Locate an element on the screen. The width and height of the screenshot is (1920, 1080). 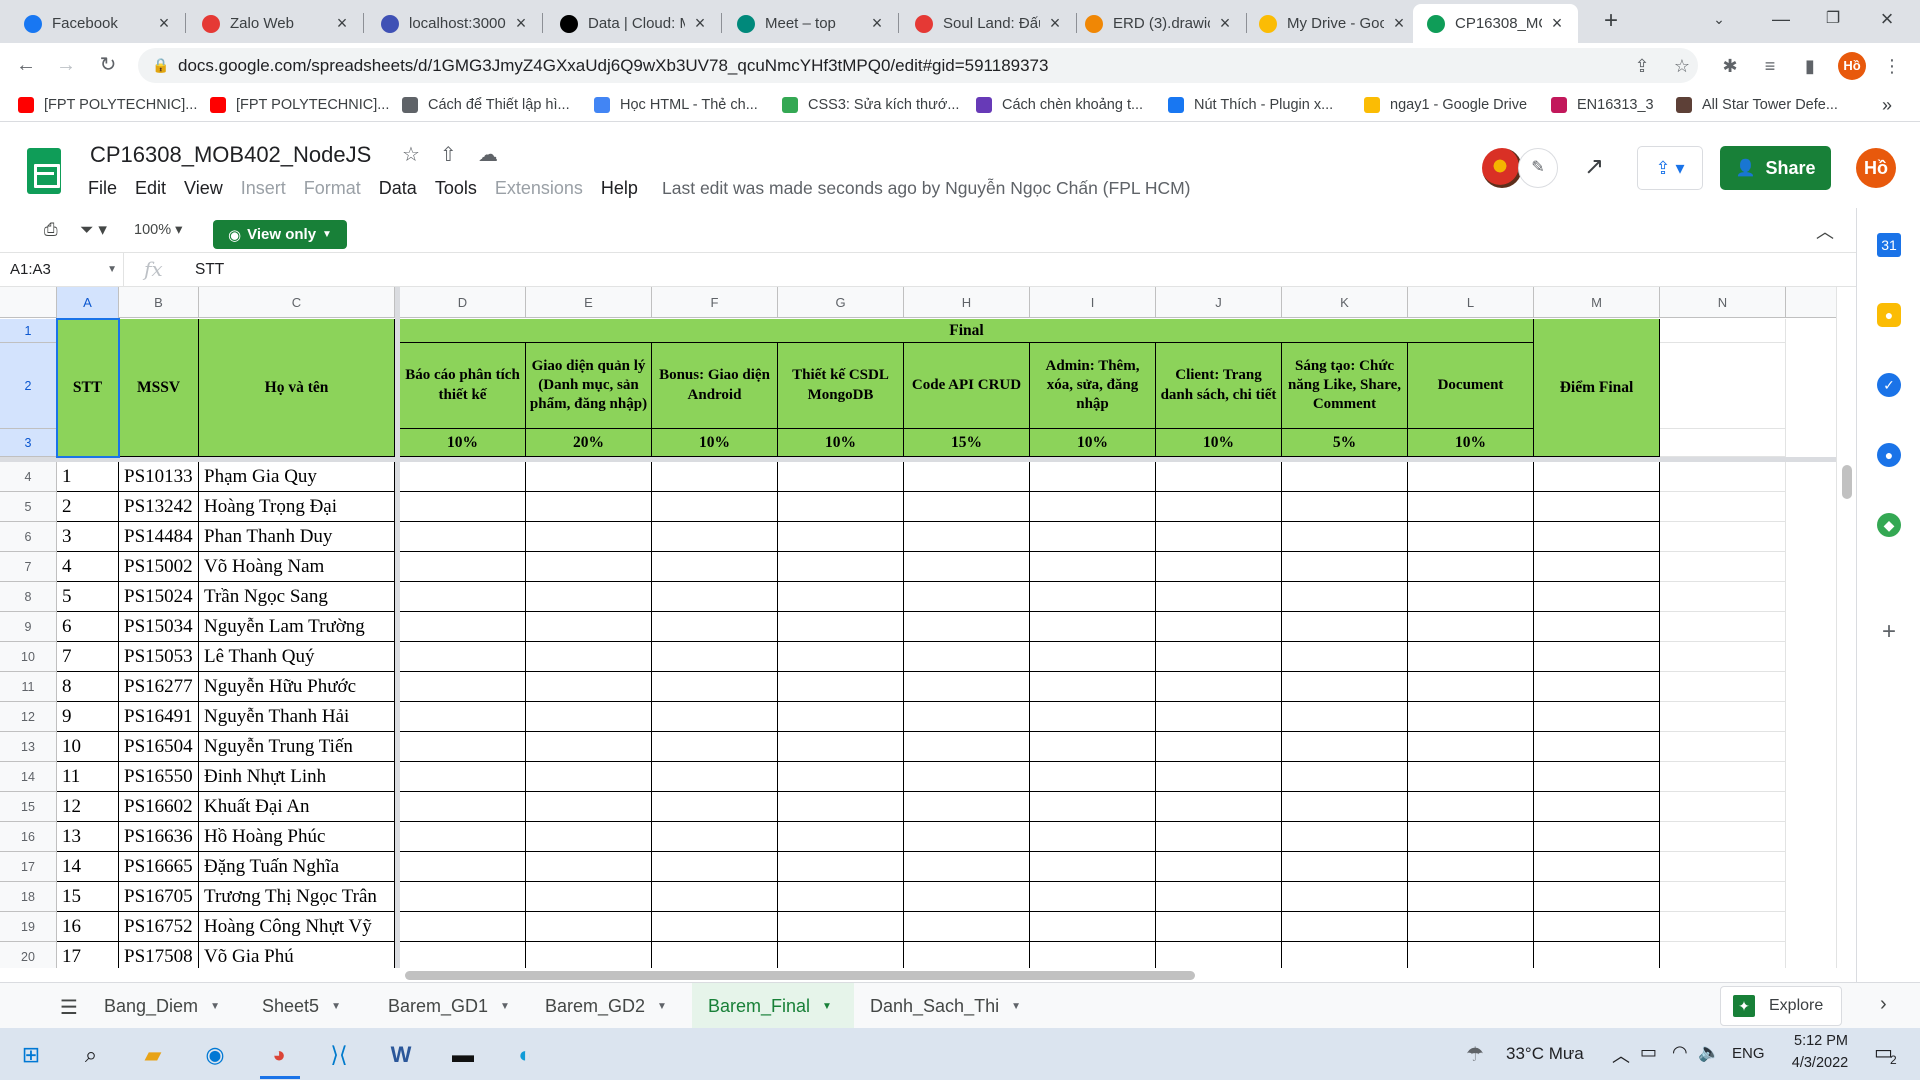
user-avatar: Hồ is located at coordinates (1876, 168).